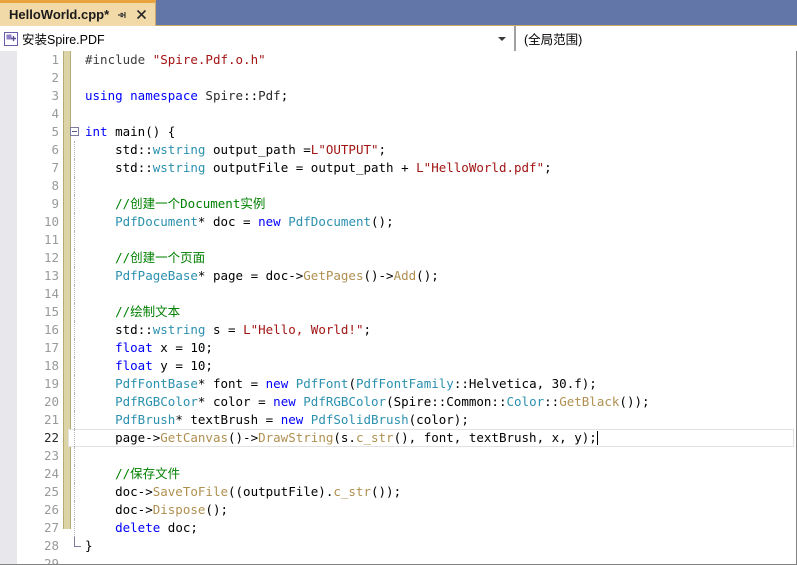 Image resolution: width=797 pixels, height=565 pixels. Describe the element at coordinates (352, 383) in the screenshot. I see `code-token: (` at that location.